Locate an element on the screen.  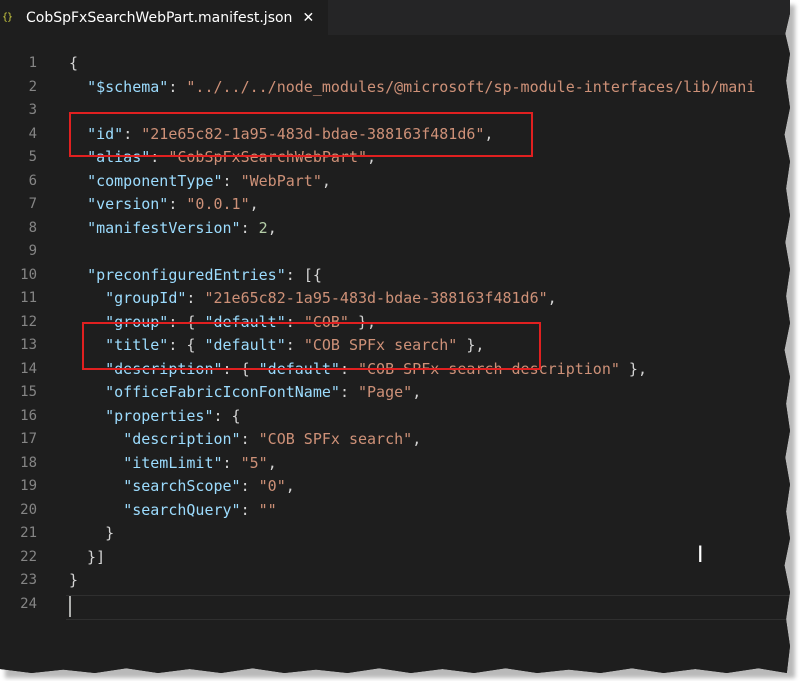
line-number: 3 is located at coordinates (32, 110).